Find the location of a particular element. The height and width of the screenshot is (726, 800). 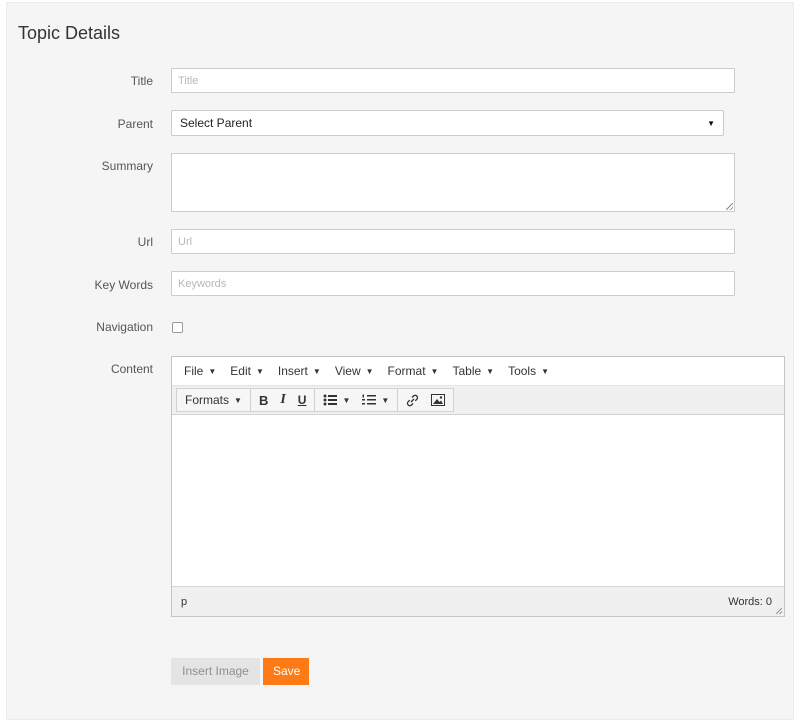

url-label: Url is located at coordinates (145, 242).